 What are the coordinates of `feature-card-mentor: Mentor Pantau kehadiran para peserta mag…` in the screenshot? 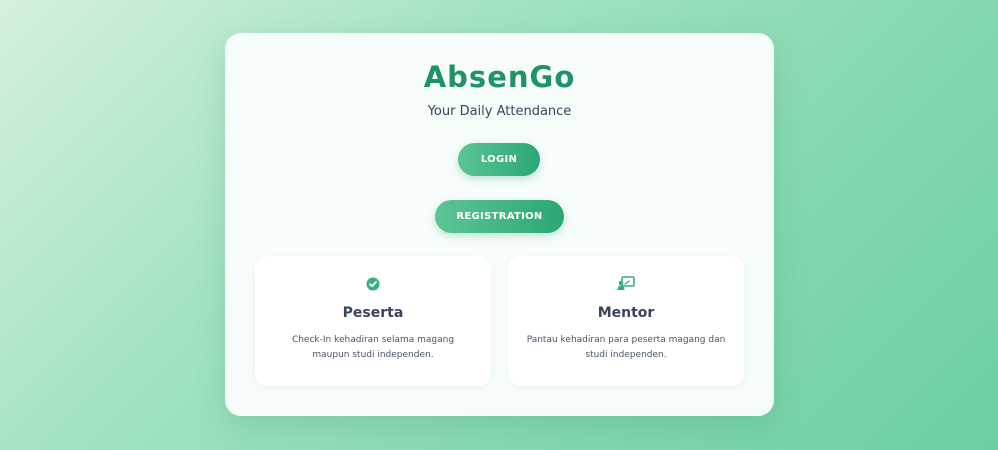 It's located at (626, 321).